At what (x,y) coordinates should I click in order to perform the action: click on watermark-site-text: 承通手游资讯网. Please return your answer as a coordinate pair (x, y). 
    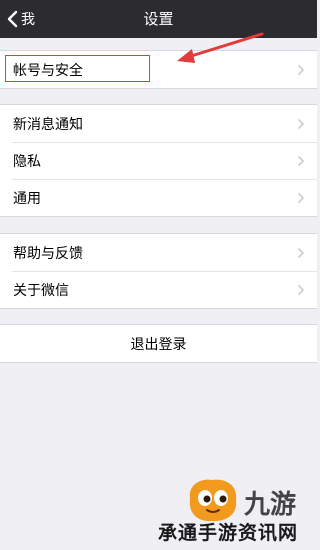
    Looking at the image, I should click on (228, 533).